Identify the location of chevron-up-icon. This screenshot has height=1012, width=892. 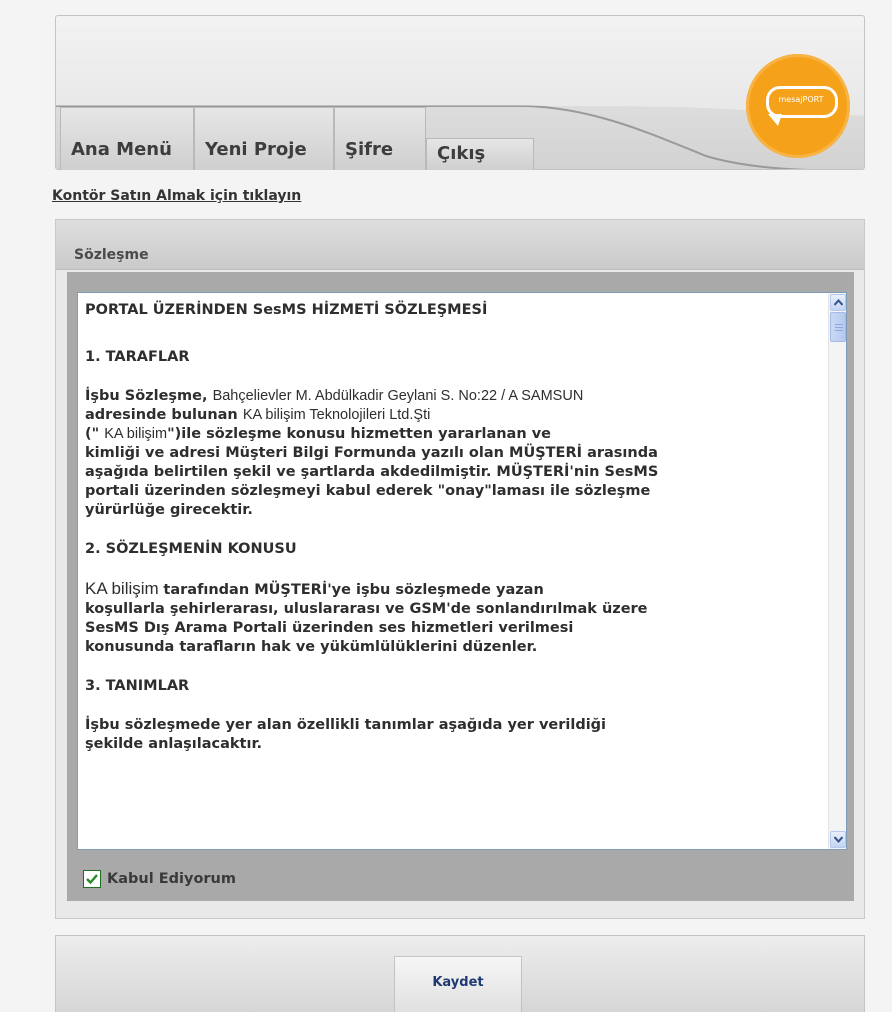
(838, 302).